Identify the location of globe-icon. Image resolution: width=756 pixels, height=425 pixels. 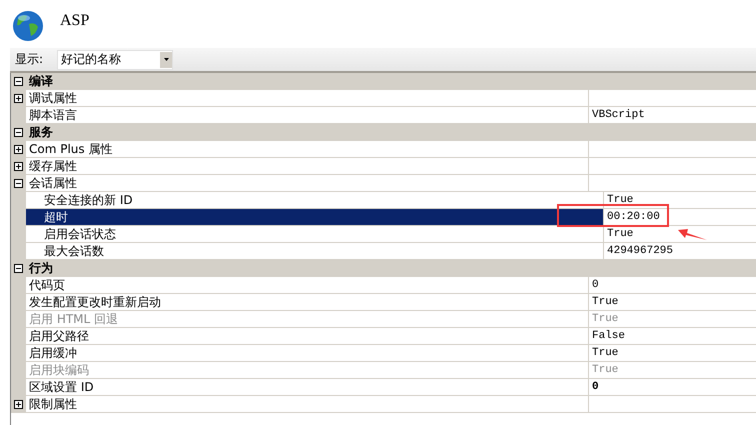
(28, 26).